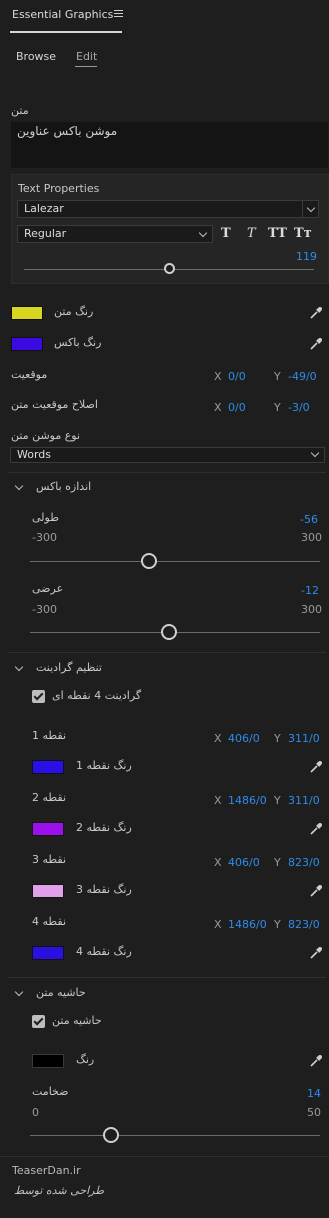 The width and height of the screenshot is (329, 1218). What do you see at coordinates (306, 256) in the screenshot?
I see `font-size-value: 119` at bounding box center [306, 256].